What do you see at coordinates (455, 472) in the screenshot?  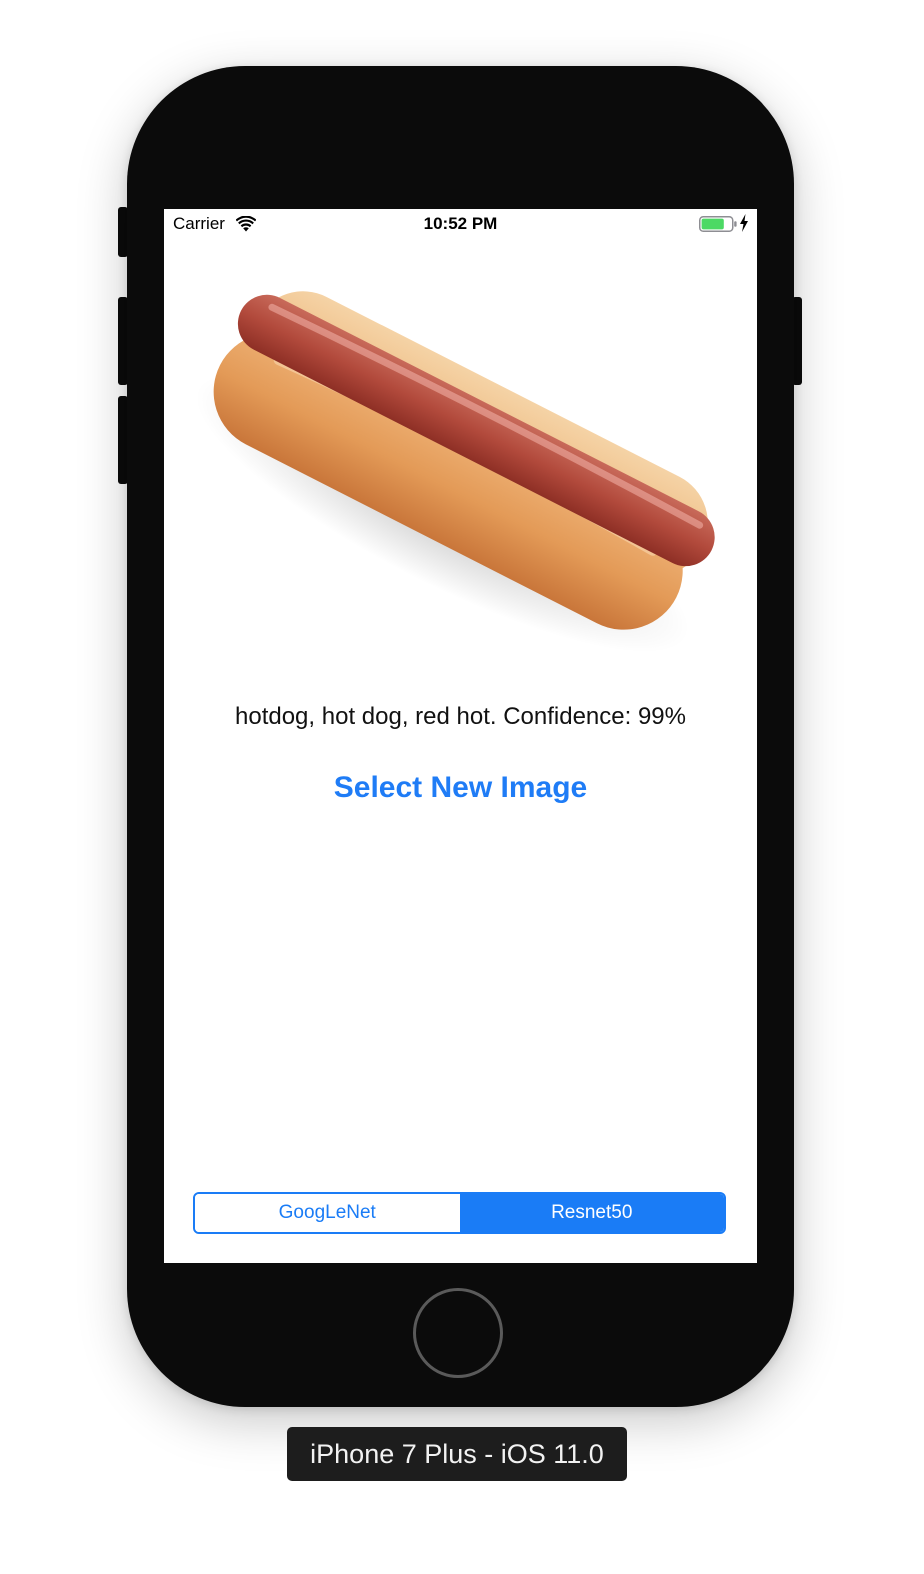 I see `hotdog-photo` at bounding box center [455, 472].